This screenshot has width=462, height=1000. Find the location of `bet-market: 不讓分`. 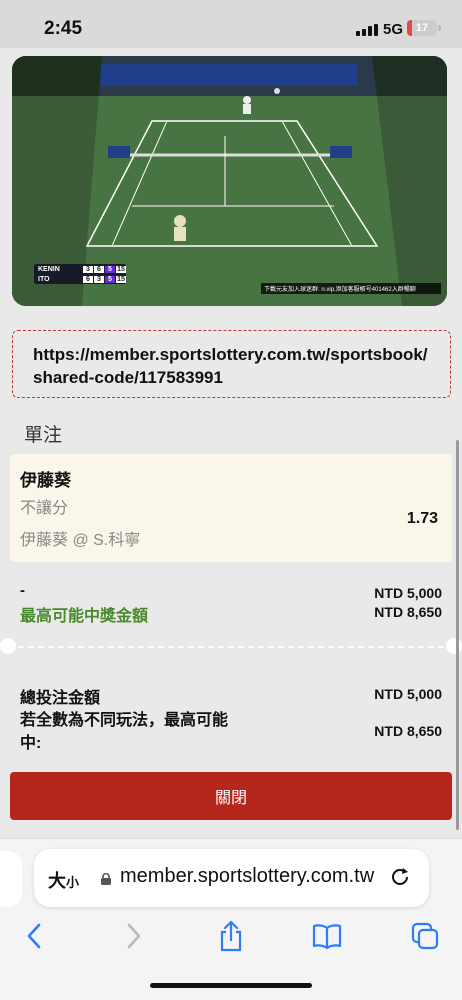

bet-market: 不讓分 is located at coordinates (44, 508).